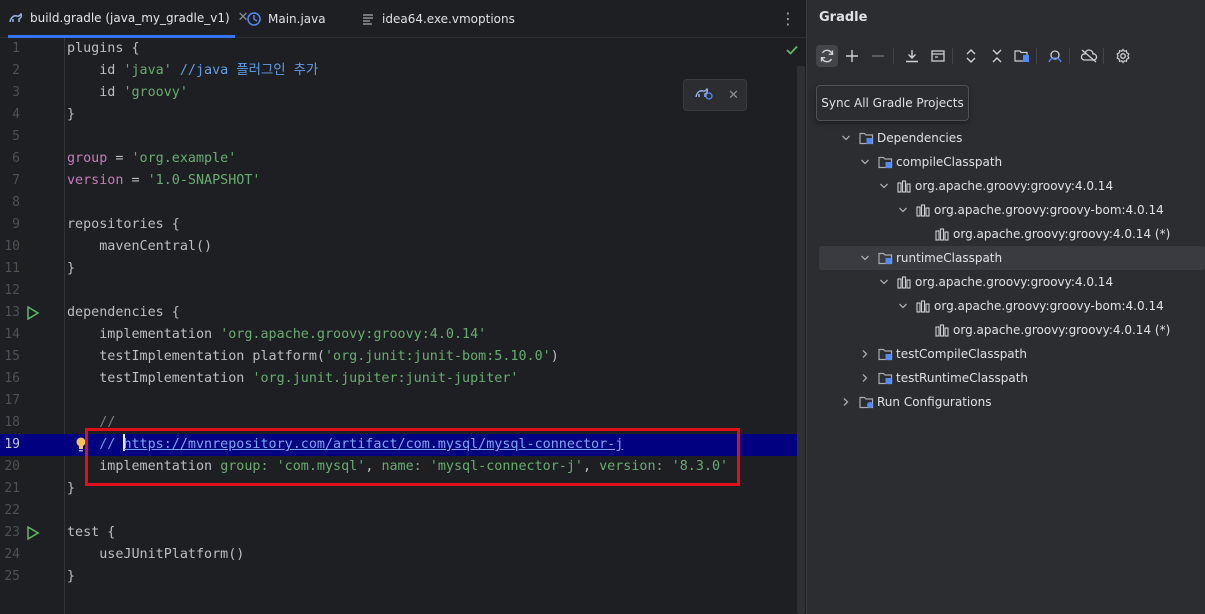 Image resolution: width=1205 pixels, height=614 pixels. I want to click on tree-node: testCompileClasspath, so click(1006, 354).